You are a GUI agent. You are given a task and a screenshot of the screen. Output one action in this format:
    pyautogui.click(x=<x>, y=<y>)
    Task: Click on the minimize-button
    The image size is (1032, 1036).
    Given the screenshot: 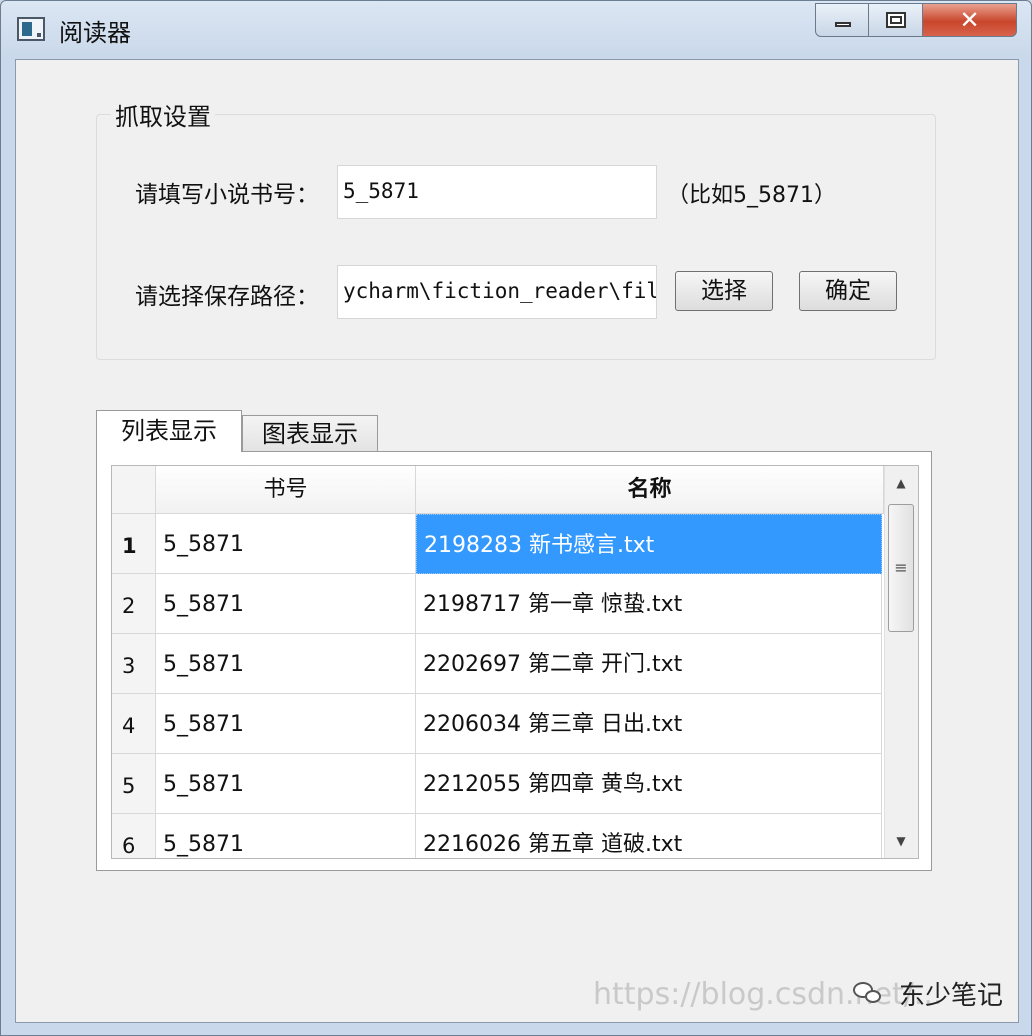 What is the action you would take?
    pyautogui.click(x=842, y=20)
    